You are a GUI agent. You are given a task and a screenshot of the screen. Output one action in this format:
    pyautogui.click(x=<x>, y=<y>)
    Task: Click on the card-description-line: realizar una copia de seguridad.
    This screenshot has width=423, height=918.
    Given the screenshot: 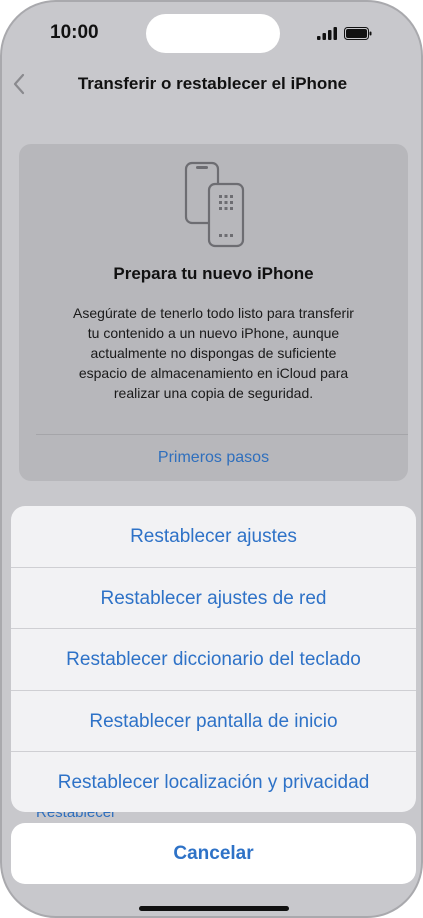 What is the action you would take?
    pyautogui.click(x=213, y=393)
    